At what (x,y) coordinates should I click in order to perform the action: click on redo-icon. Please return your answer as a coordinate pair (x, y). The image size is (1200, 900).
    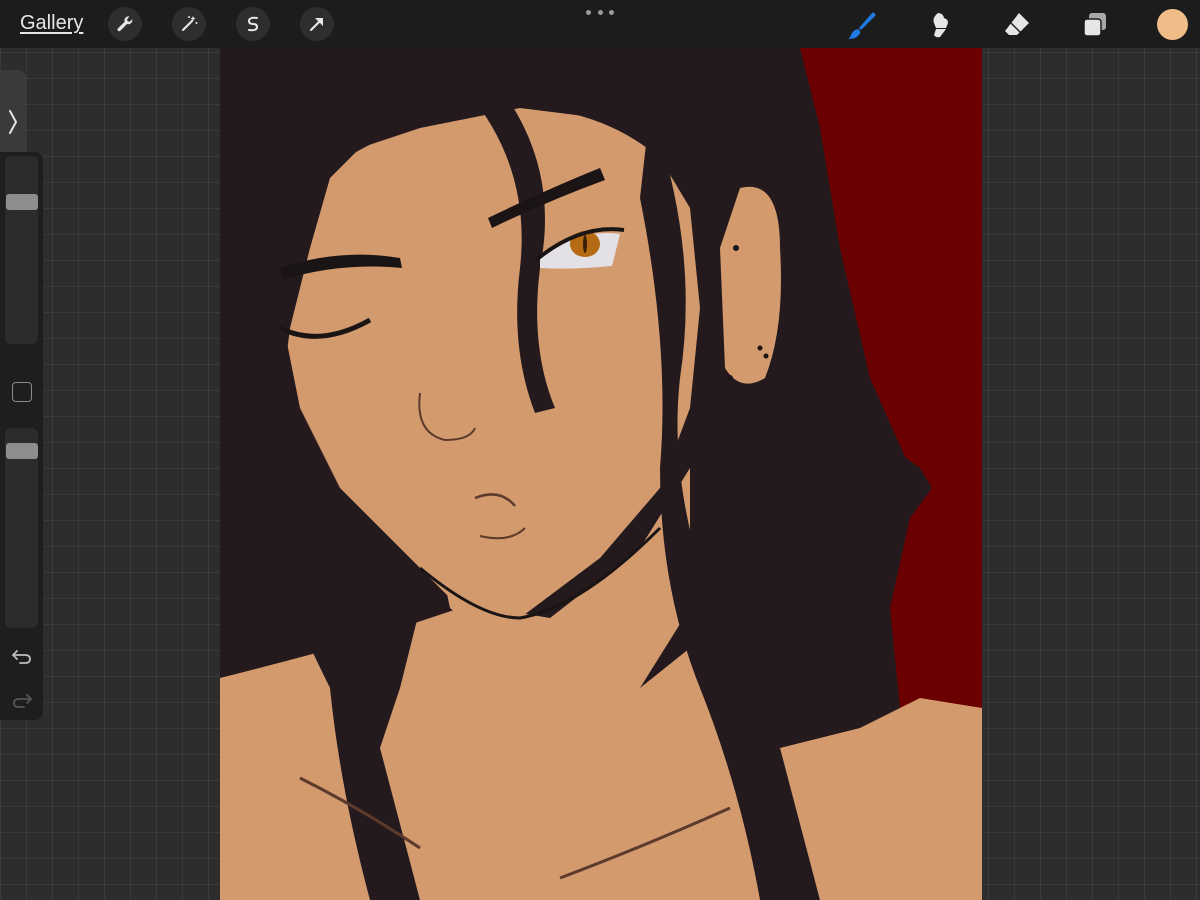
    Looking at the image, I should click on (23, 701).